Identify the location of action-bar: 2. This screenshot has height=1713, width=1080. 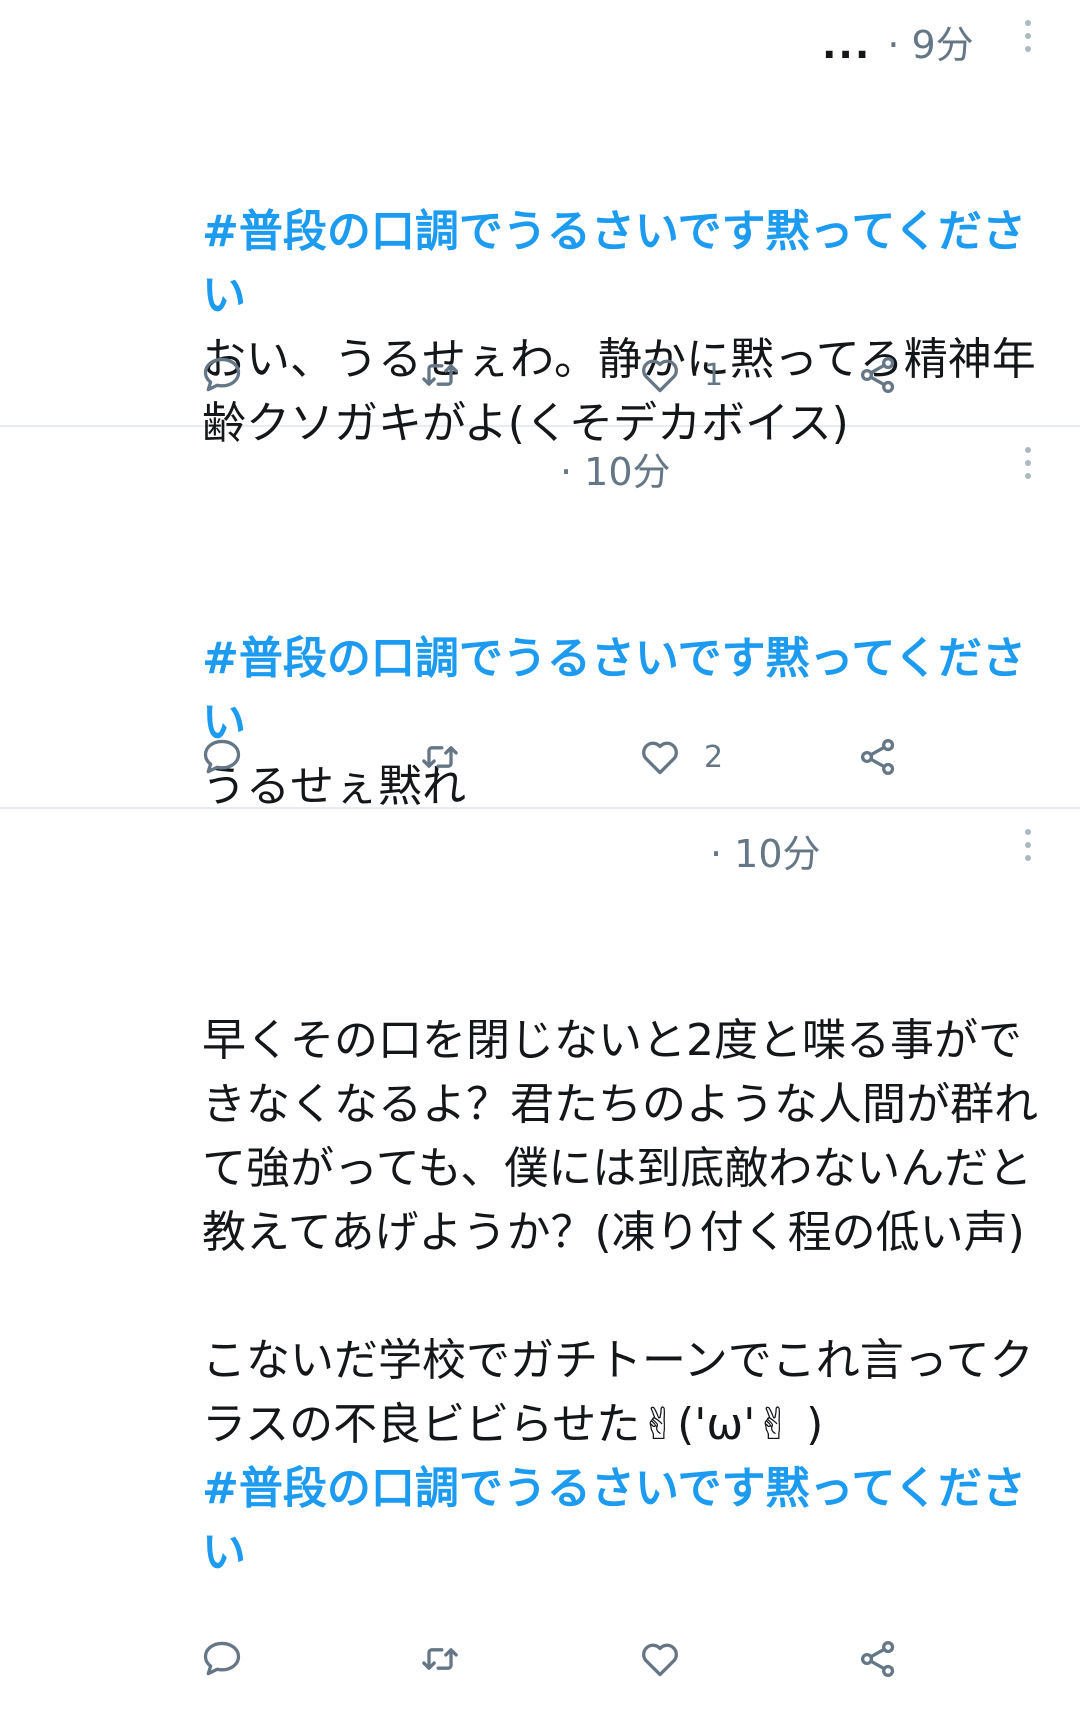
(560, 757).